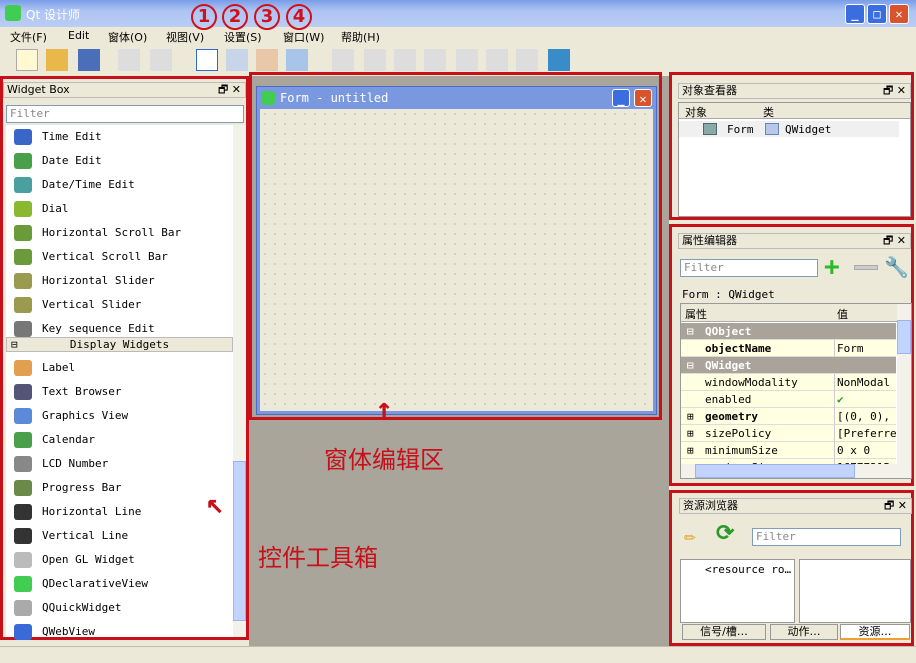 The image size is (916, 663). Describe the element at coordinates (865, 399) in the screenshot. I see `property-value: ✔` at that location.